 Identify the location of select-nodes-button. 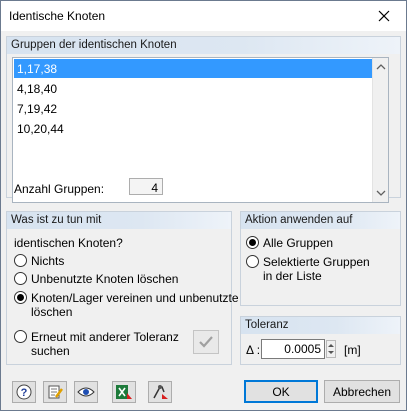
(160, 392).